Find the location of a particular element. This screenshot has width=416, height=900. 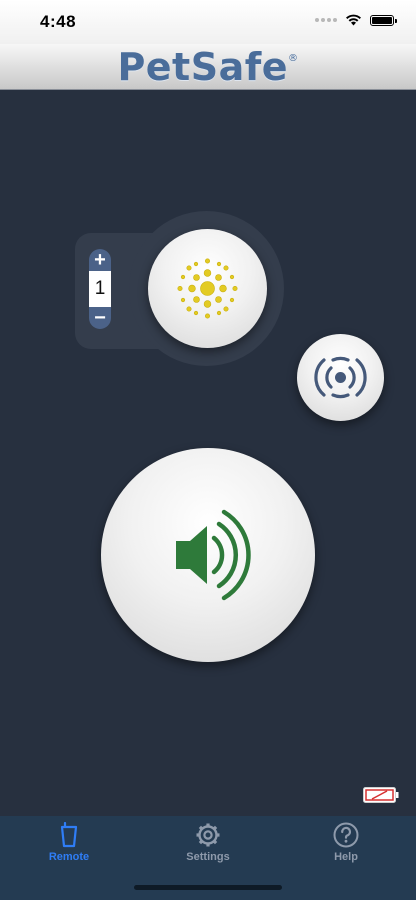

signal-dots-icon is located at coordinates (326, 20).